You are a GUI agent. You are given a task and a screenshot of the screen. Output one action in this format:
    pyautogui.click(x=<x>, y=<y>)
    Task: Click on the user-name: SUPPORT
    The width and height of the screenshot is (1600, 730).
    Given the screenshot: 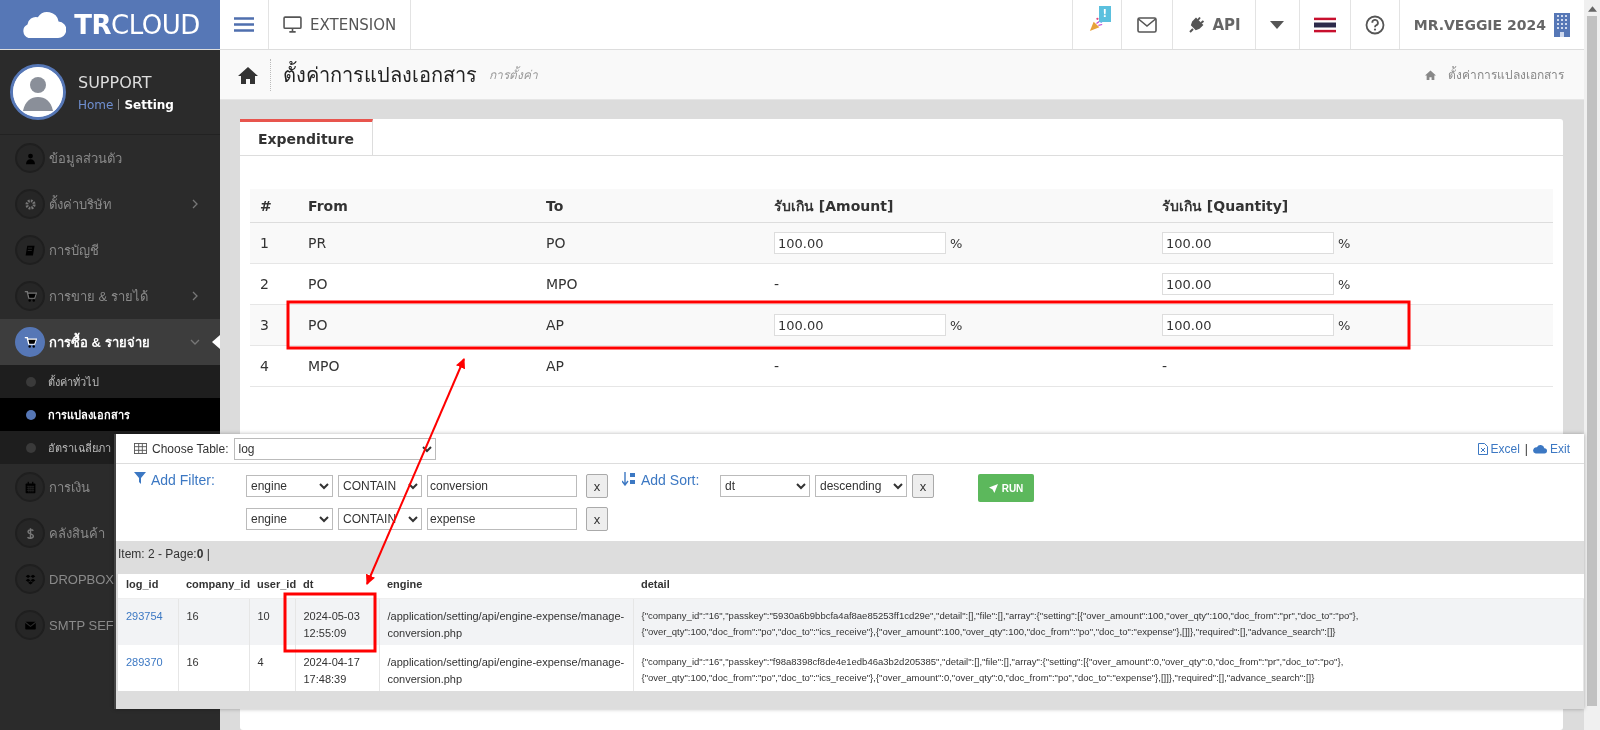 What is the action you would take?
    pyautogui.click(x=115, y=82)
    